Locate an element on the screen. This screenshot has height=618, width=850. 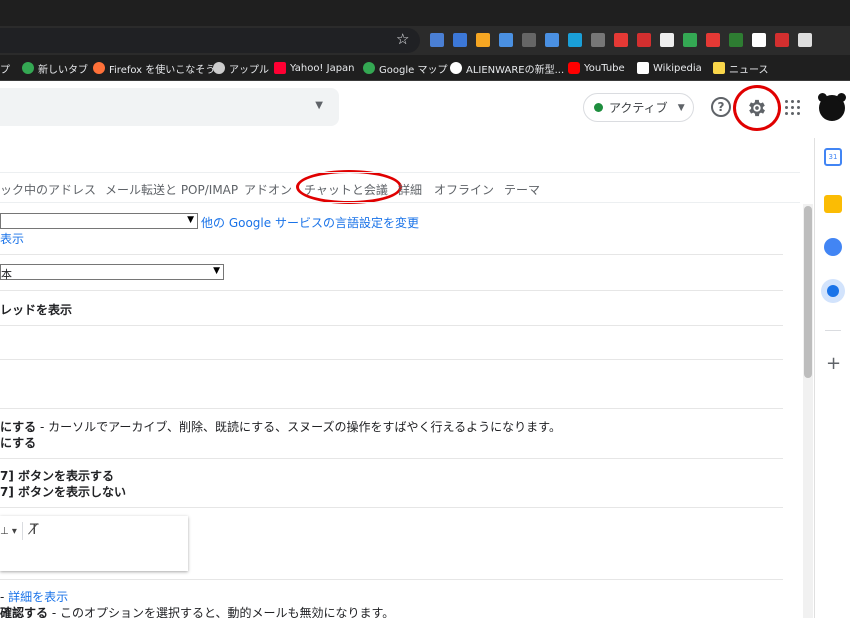
bookmark-star-icon: ☆ is located at coordinates (402, 39).